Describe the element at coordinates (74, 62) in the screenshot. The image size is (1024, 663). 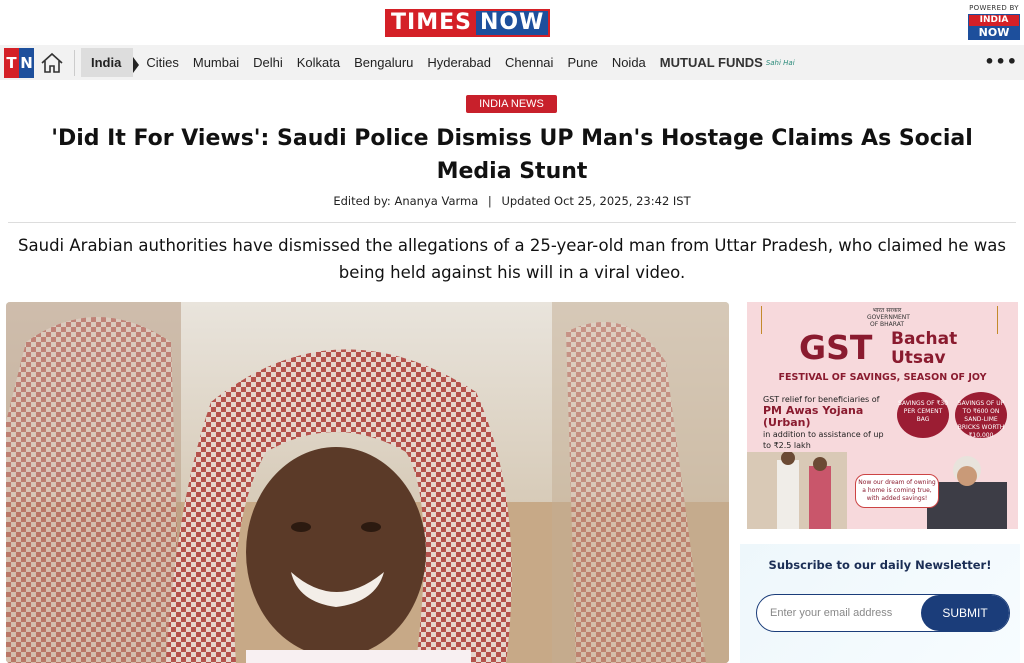
I see `nav-divider` at that location.